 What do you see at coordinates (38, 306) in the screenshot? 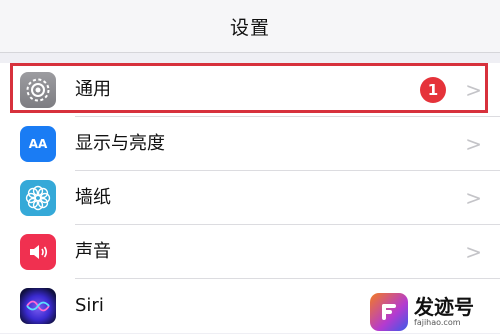
I see `siri-icon` at bounding box center [38, 306].